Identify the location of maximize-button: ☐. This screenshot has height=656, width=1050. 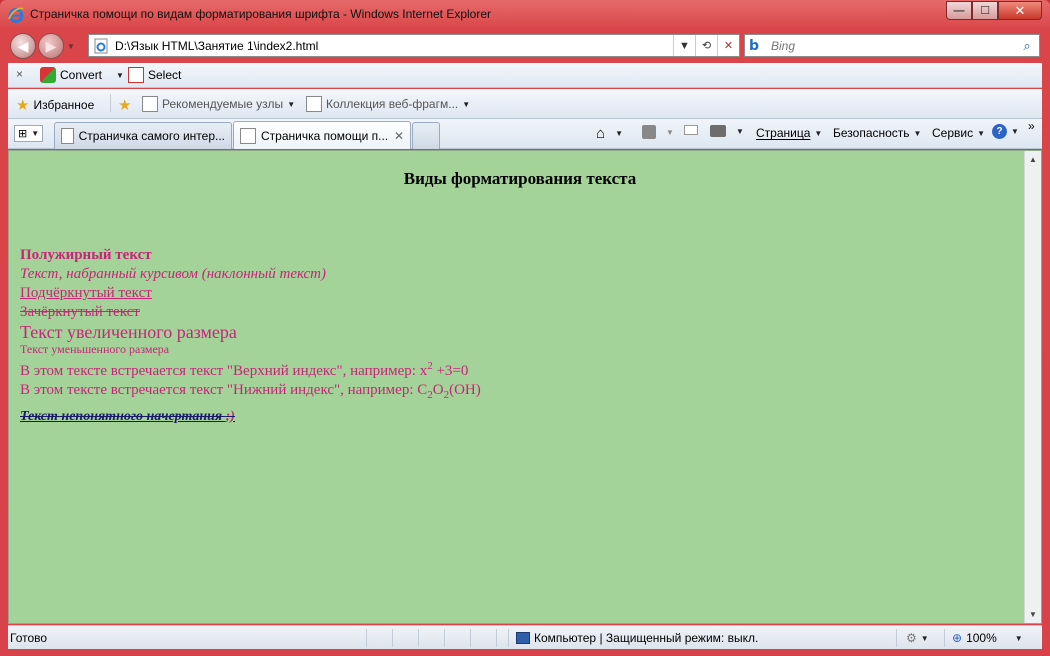
(985, 10).